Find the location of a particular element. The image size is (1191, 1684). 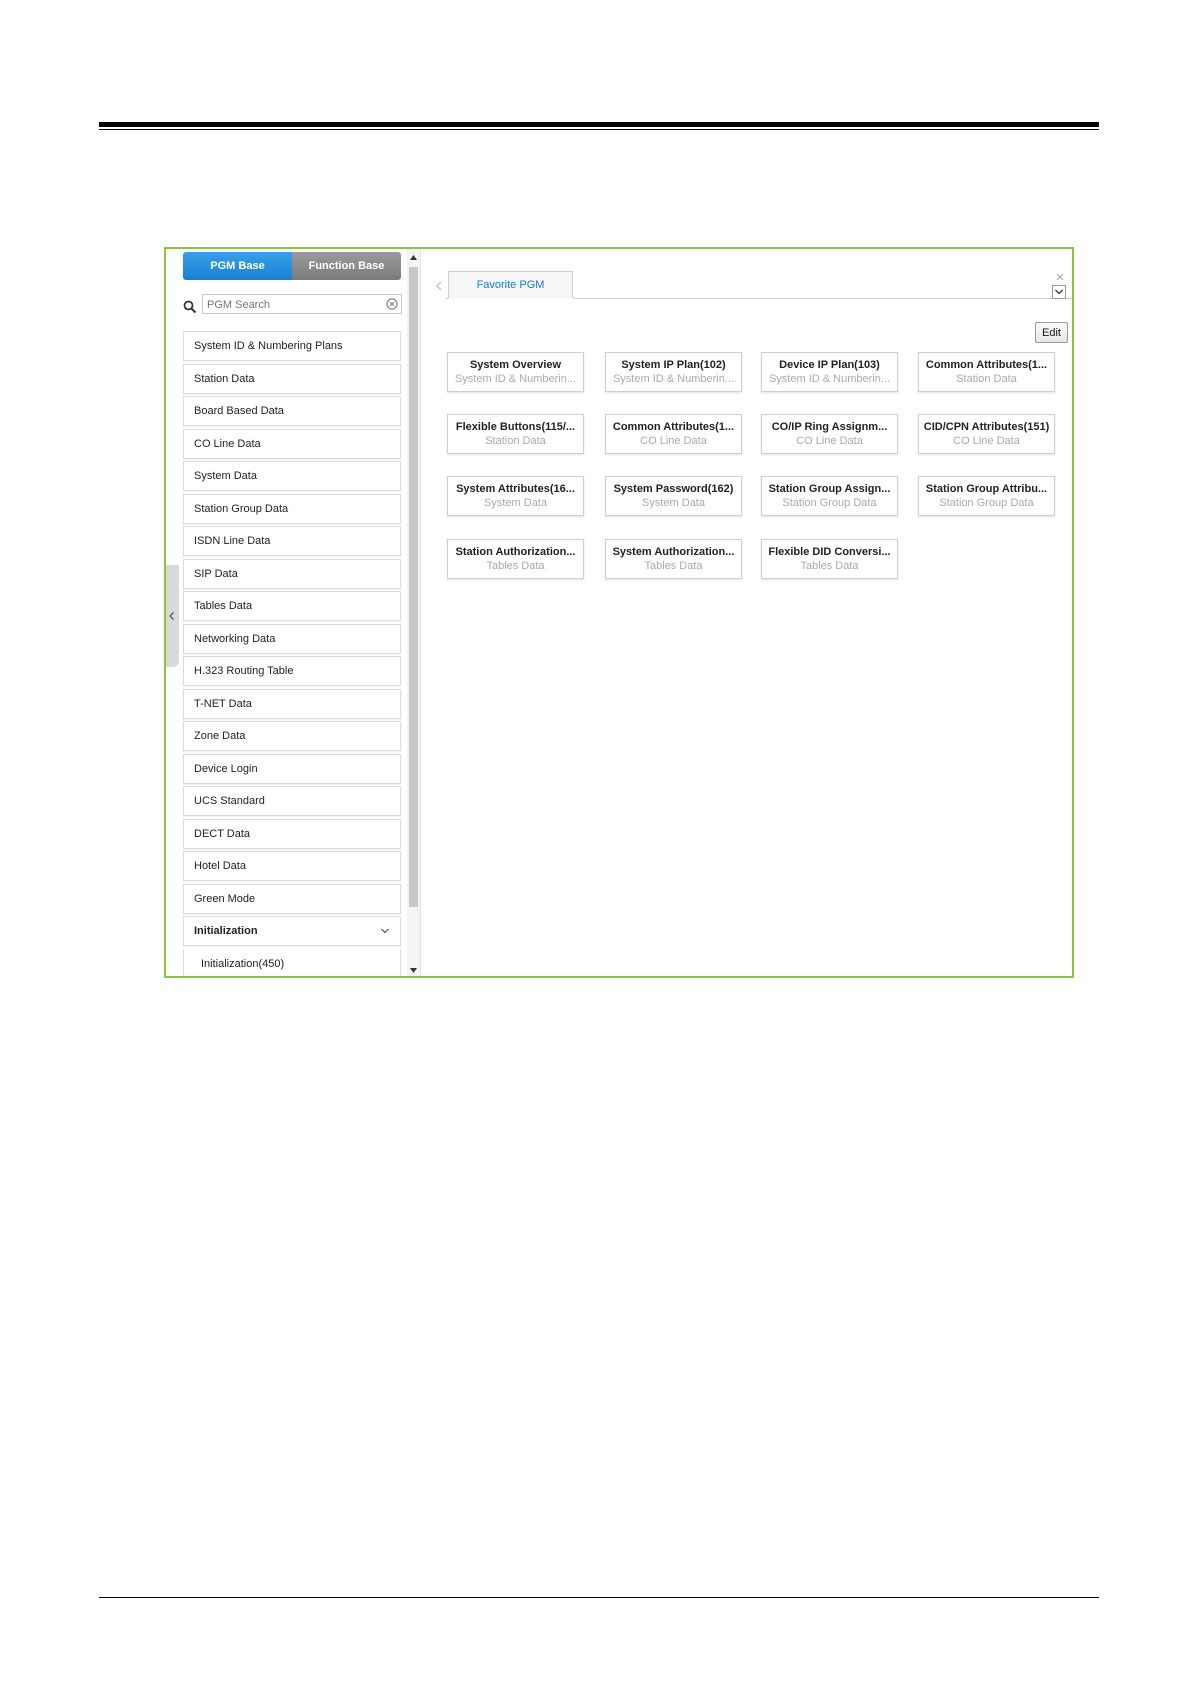

sidebar-item-device-login: Device Login is located at coordinates (292, 768).